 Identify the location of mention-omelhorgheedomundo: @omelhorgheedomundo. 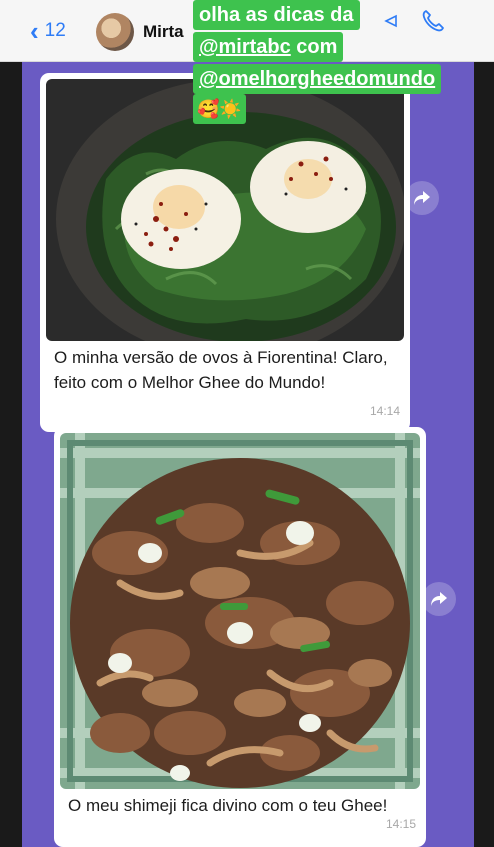
(317, 79).